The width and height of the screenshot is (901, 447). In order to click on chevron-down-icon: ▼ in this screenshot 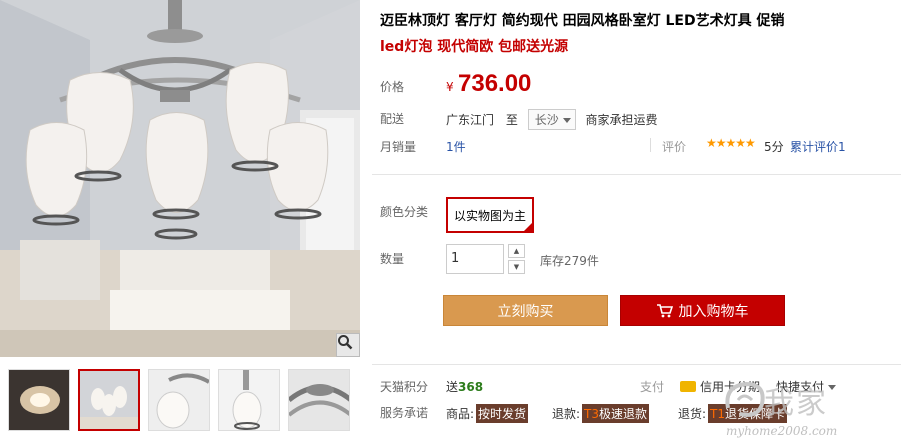, I will do `click(516, 267)`.